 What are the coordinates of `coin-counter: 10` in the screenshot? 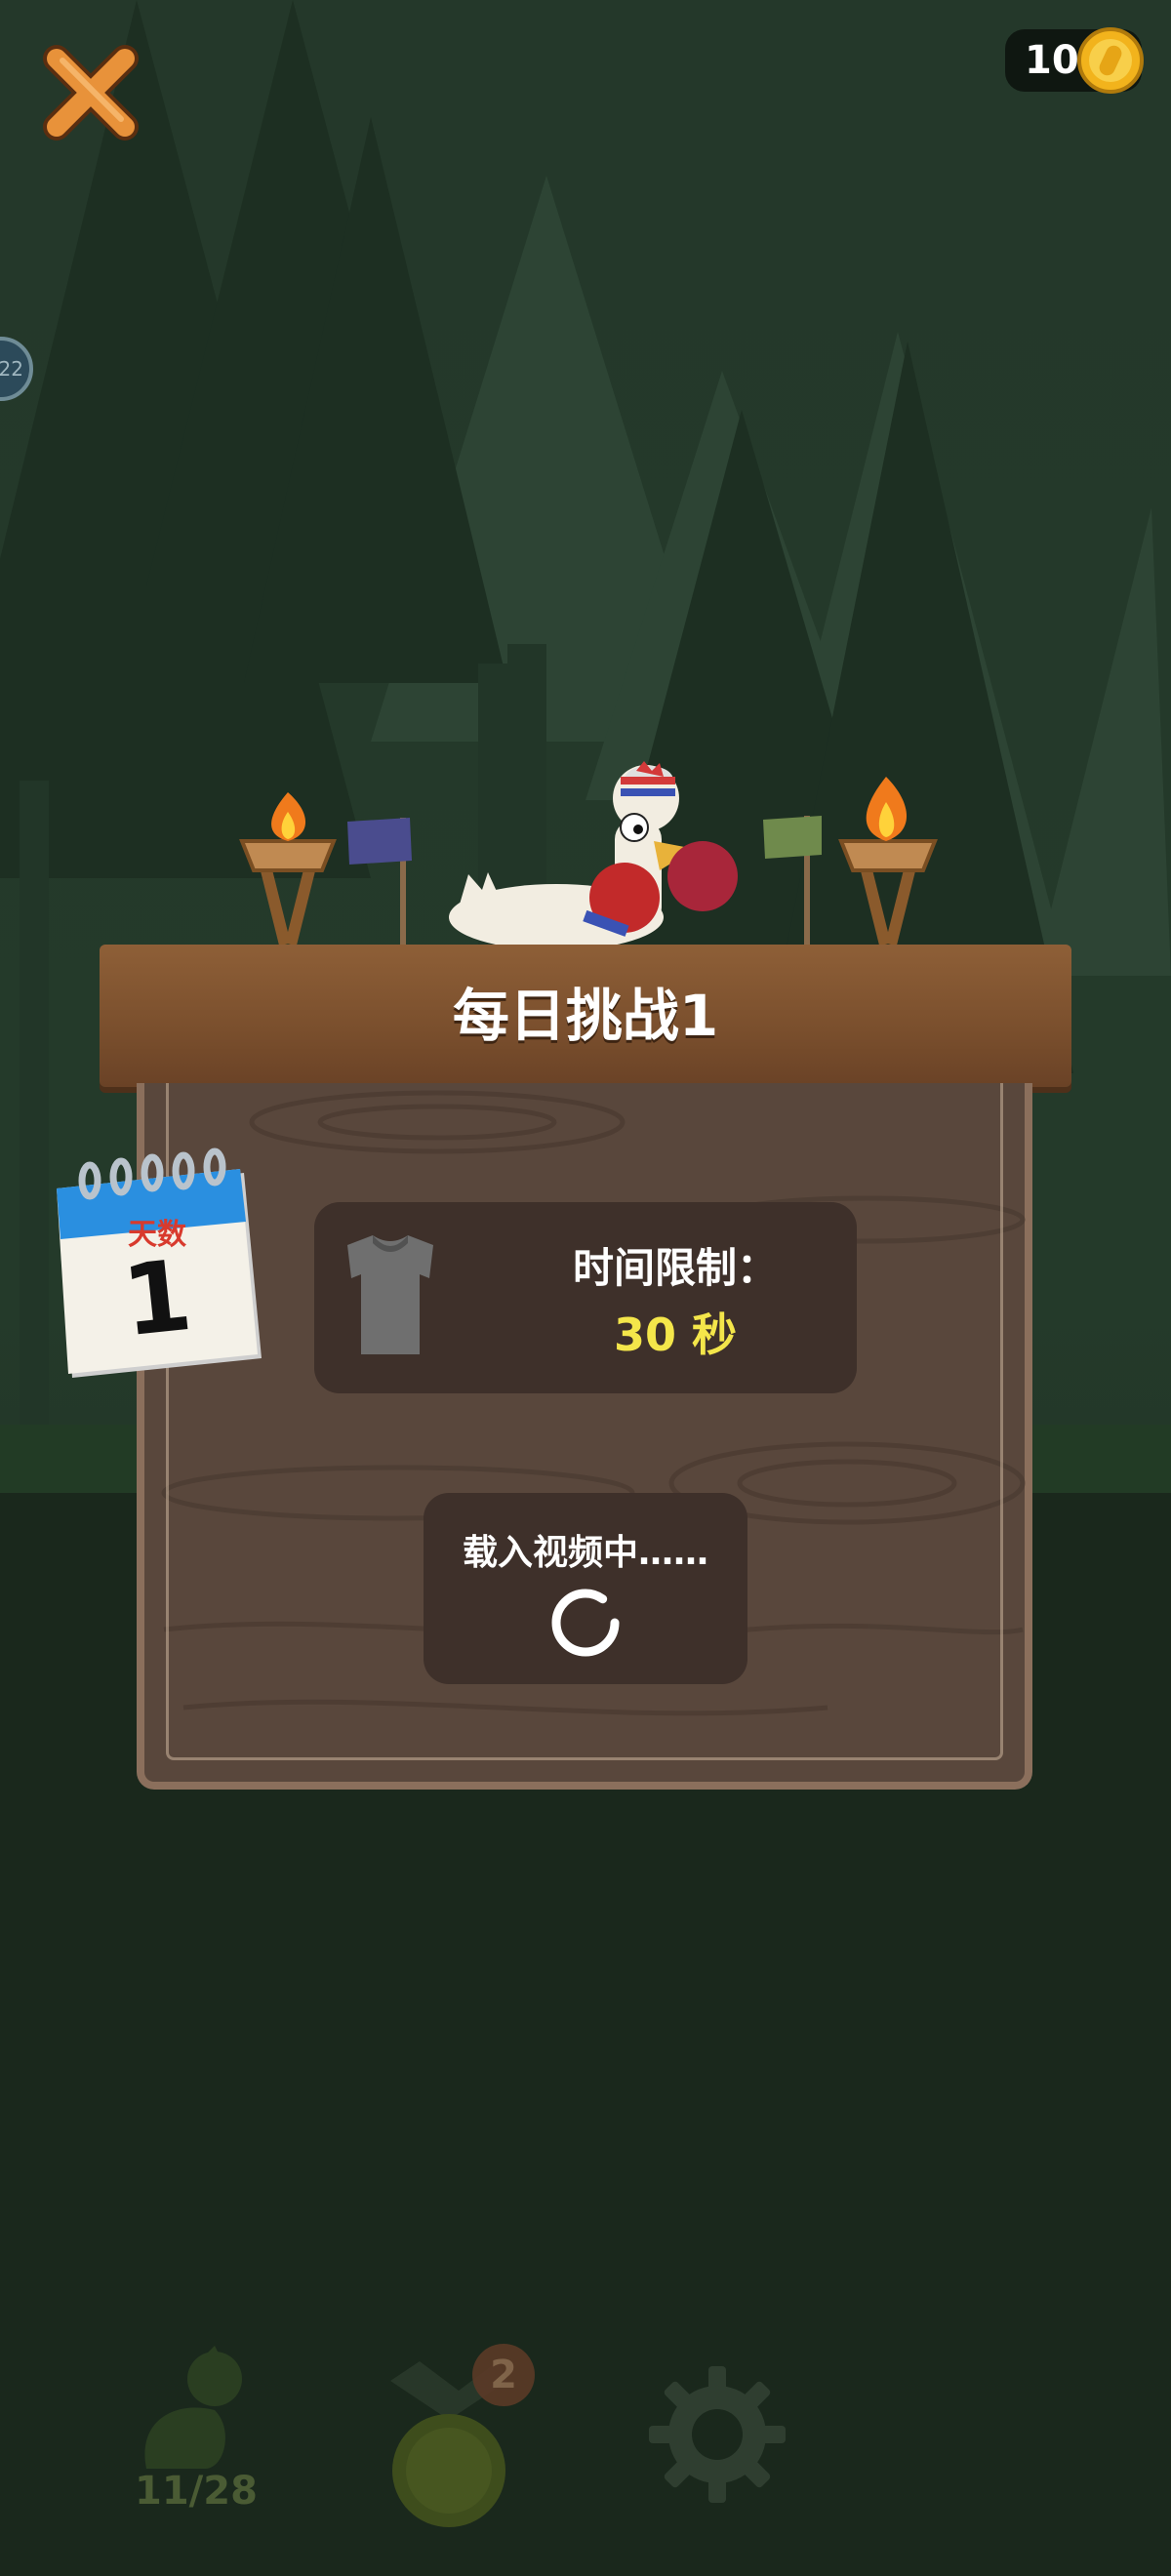 It's located at (1074, 60).